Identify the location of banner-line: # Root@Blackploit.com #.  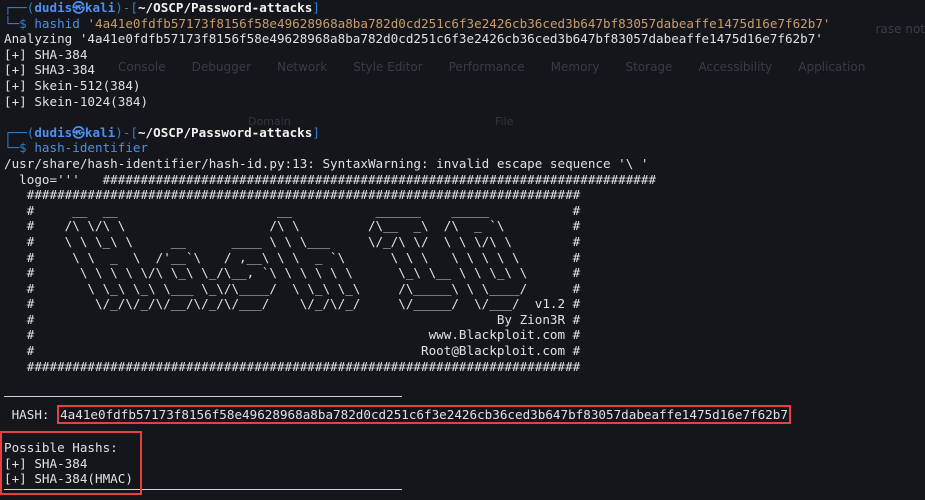
(292, 351).